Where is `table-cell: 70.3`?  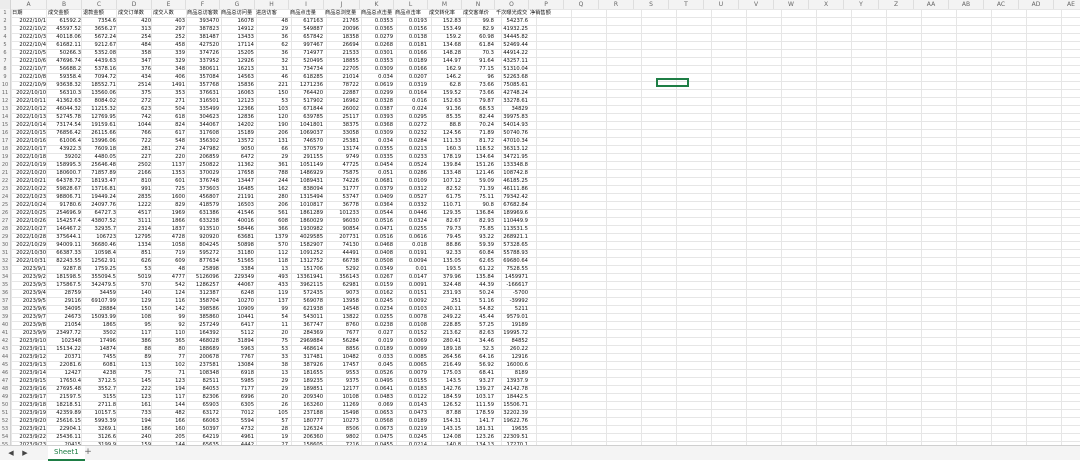
table-cell: 70.3 is located at coordinates (478, 53).